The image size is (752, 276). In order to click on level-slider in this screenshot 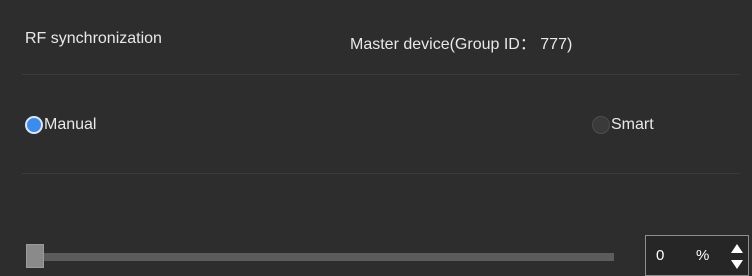, I will do `click(320, 257)`.